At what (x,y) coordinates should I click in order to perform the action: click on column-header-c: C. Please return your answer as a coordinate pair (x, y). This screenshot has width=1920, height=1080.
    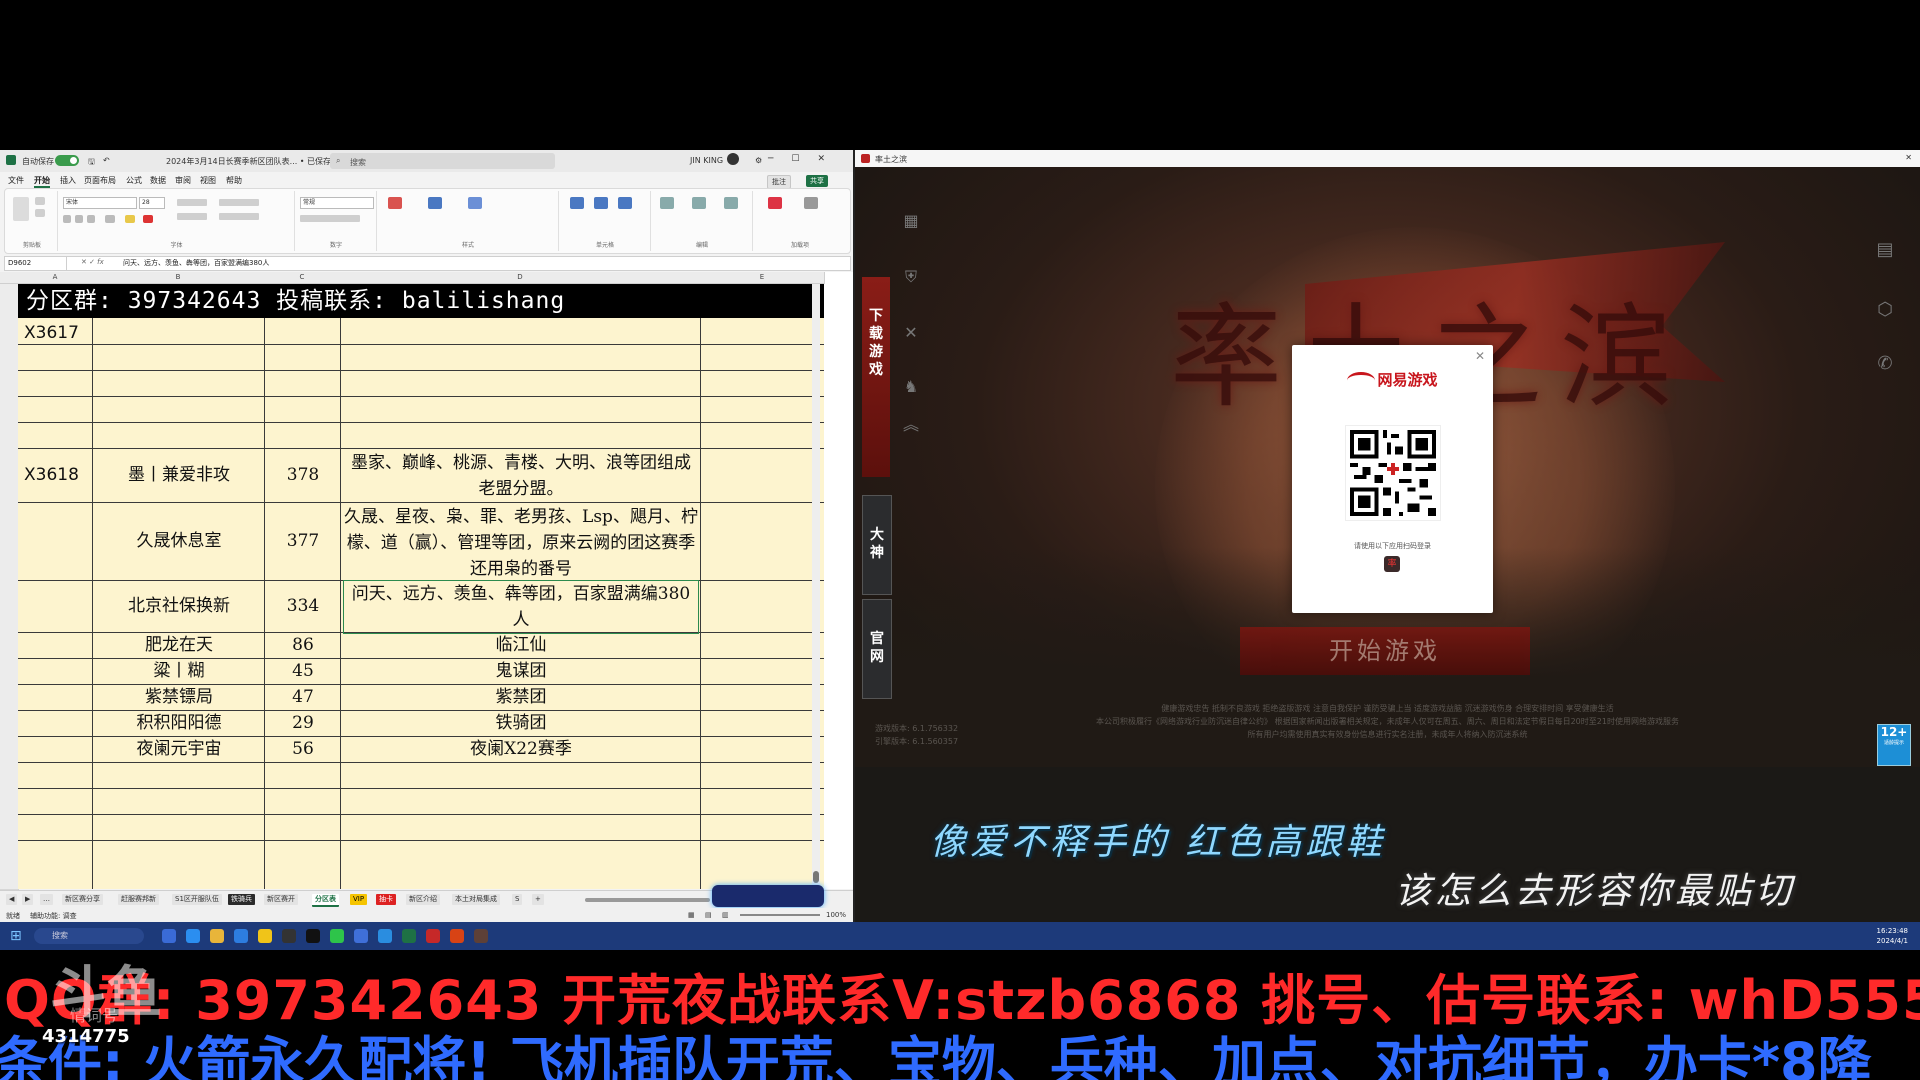
    Looking at the image, I should click on (302, 278).